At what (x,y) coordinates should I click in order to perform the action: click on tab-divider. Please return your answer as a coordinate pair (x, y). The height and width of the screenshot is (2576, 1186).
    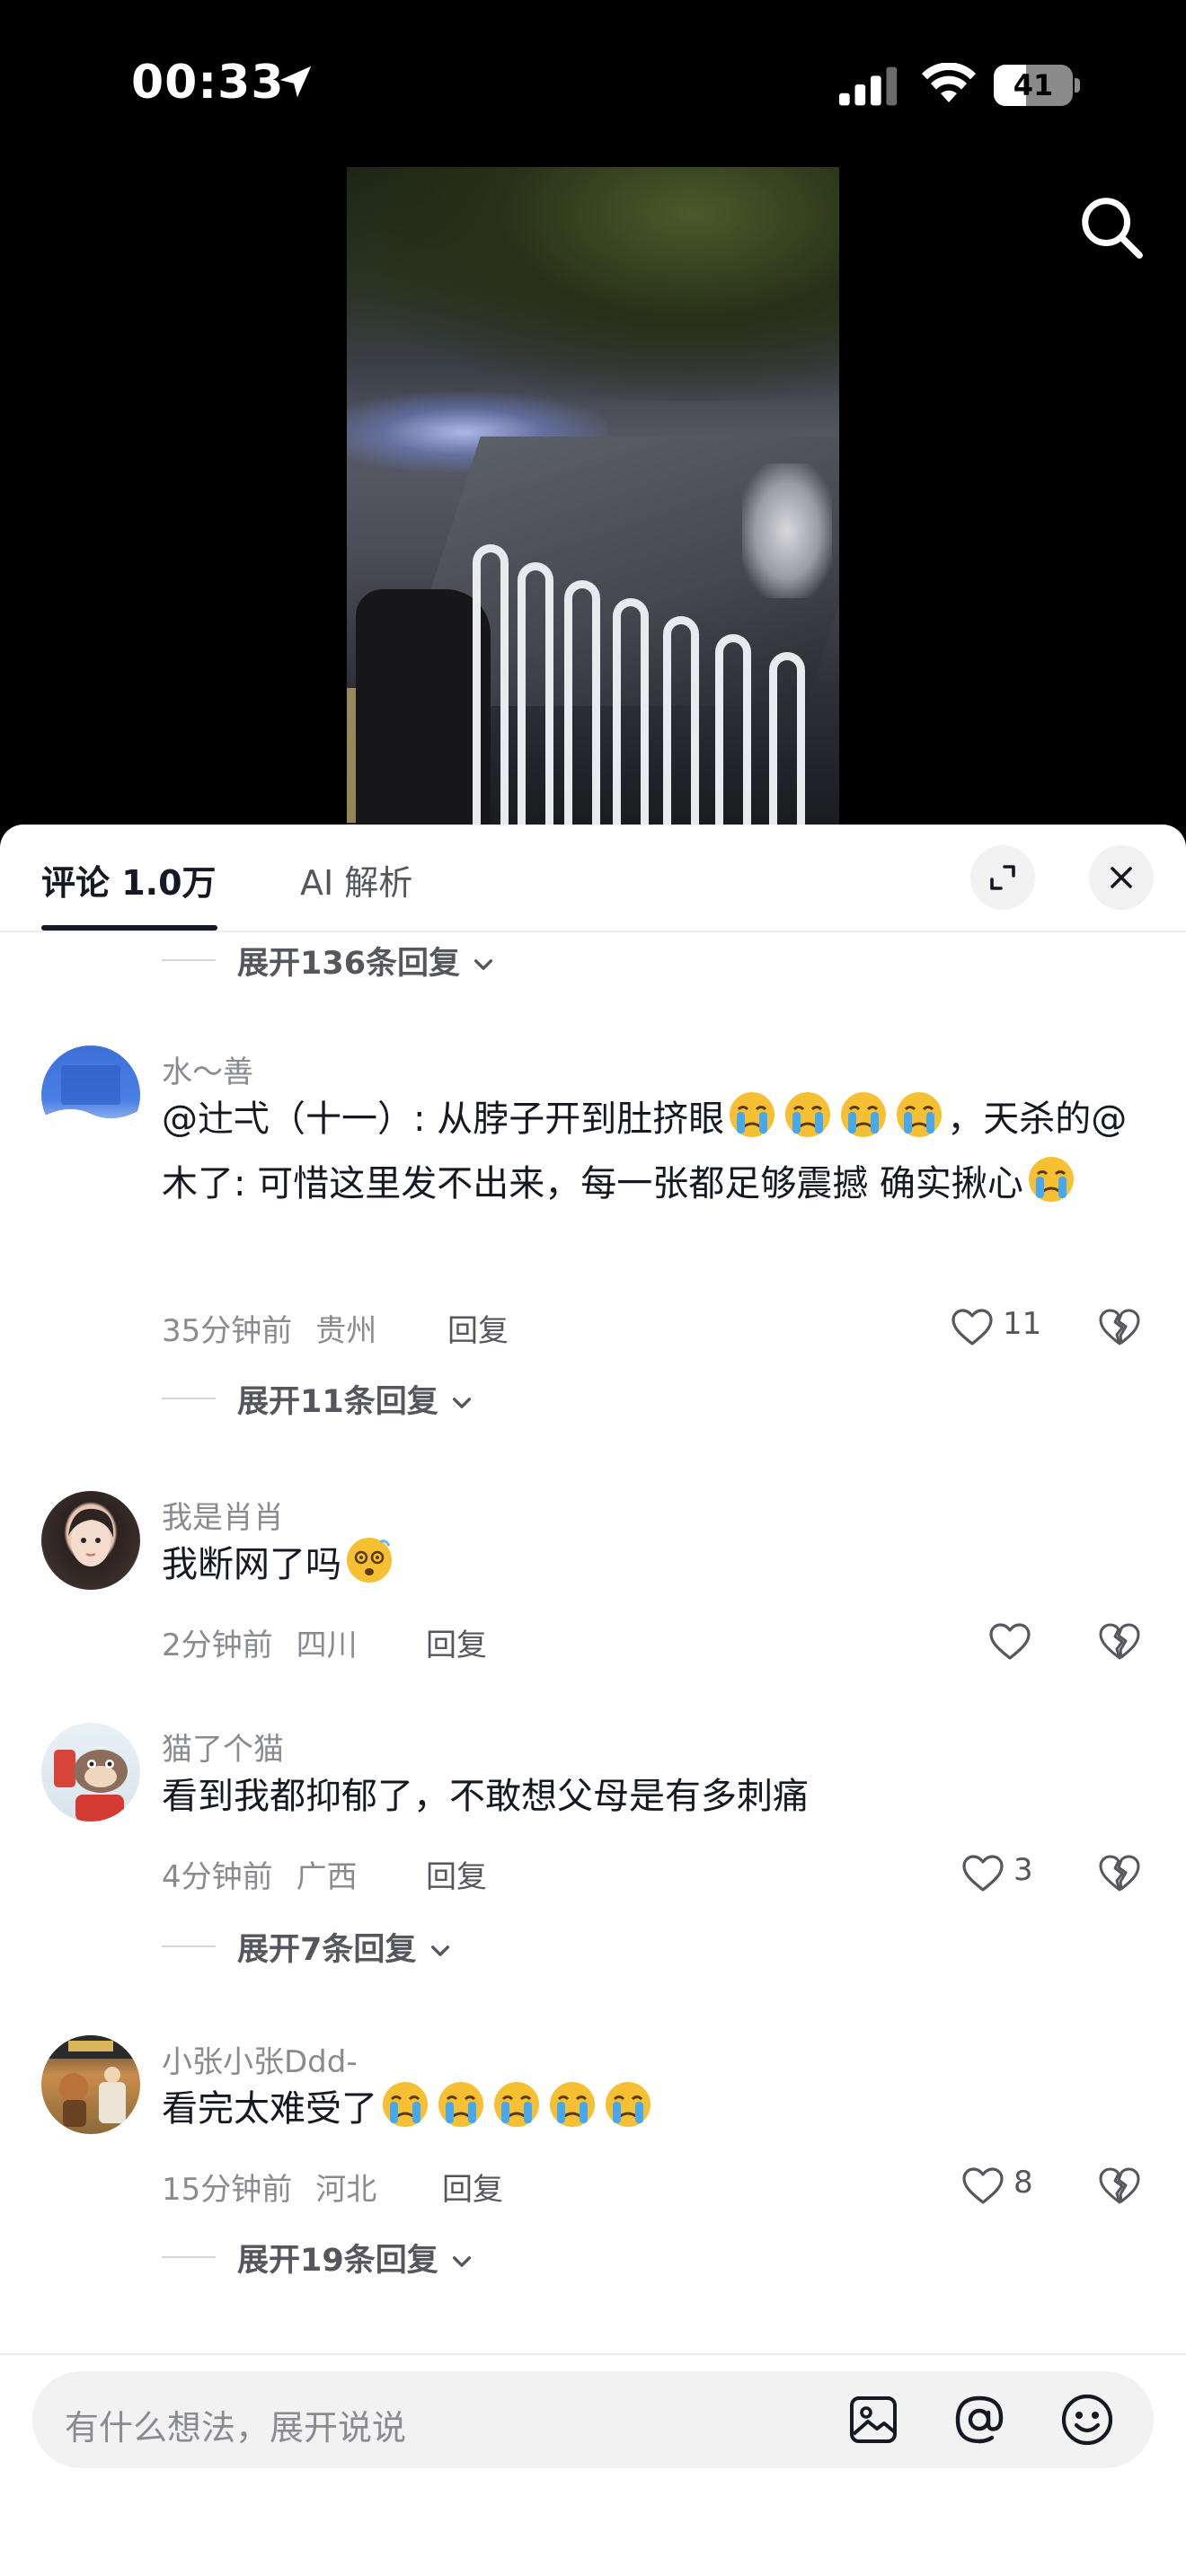
    Looking at the image, I should click on (593, 932).